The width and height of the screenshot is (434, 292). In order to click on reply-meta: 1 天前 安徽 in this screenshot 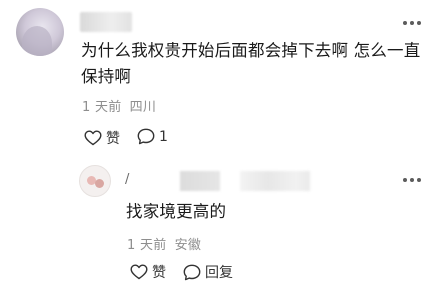, I will do `click(164, 243)`.